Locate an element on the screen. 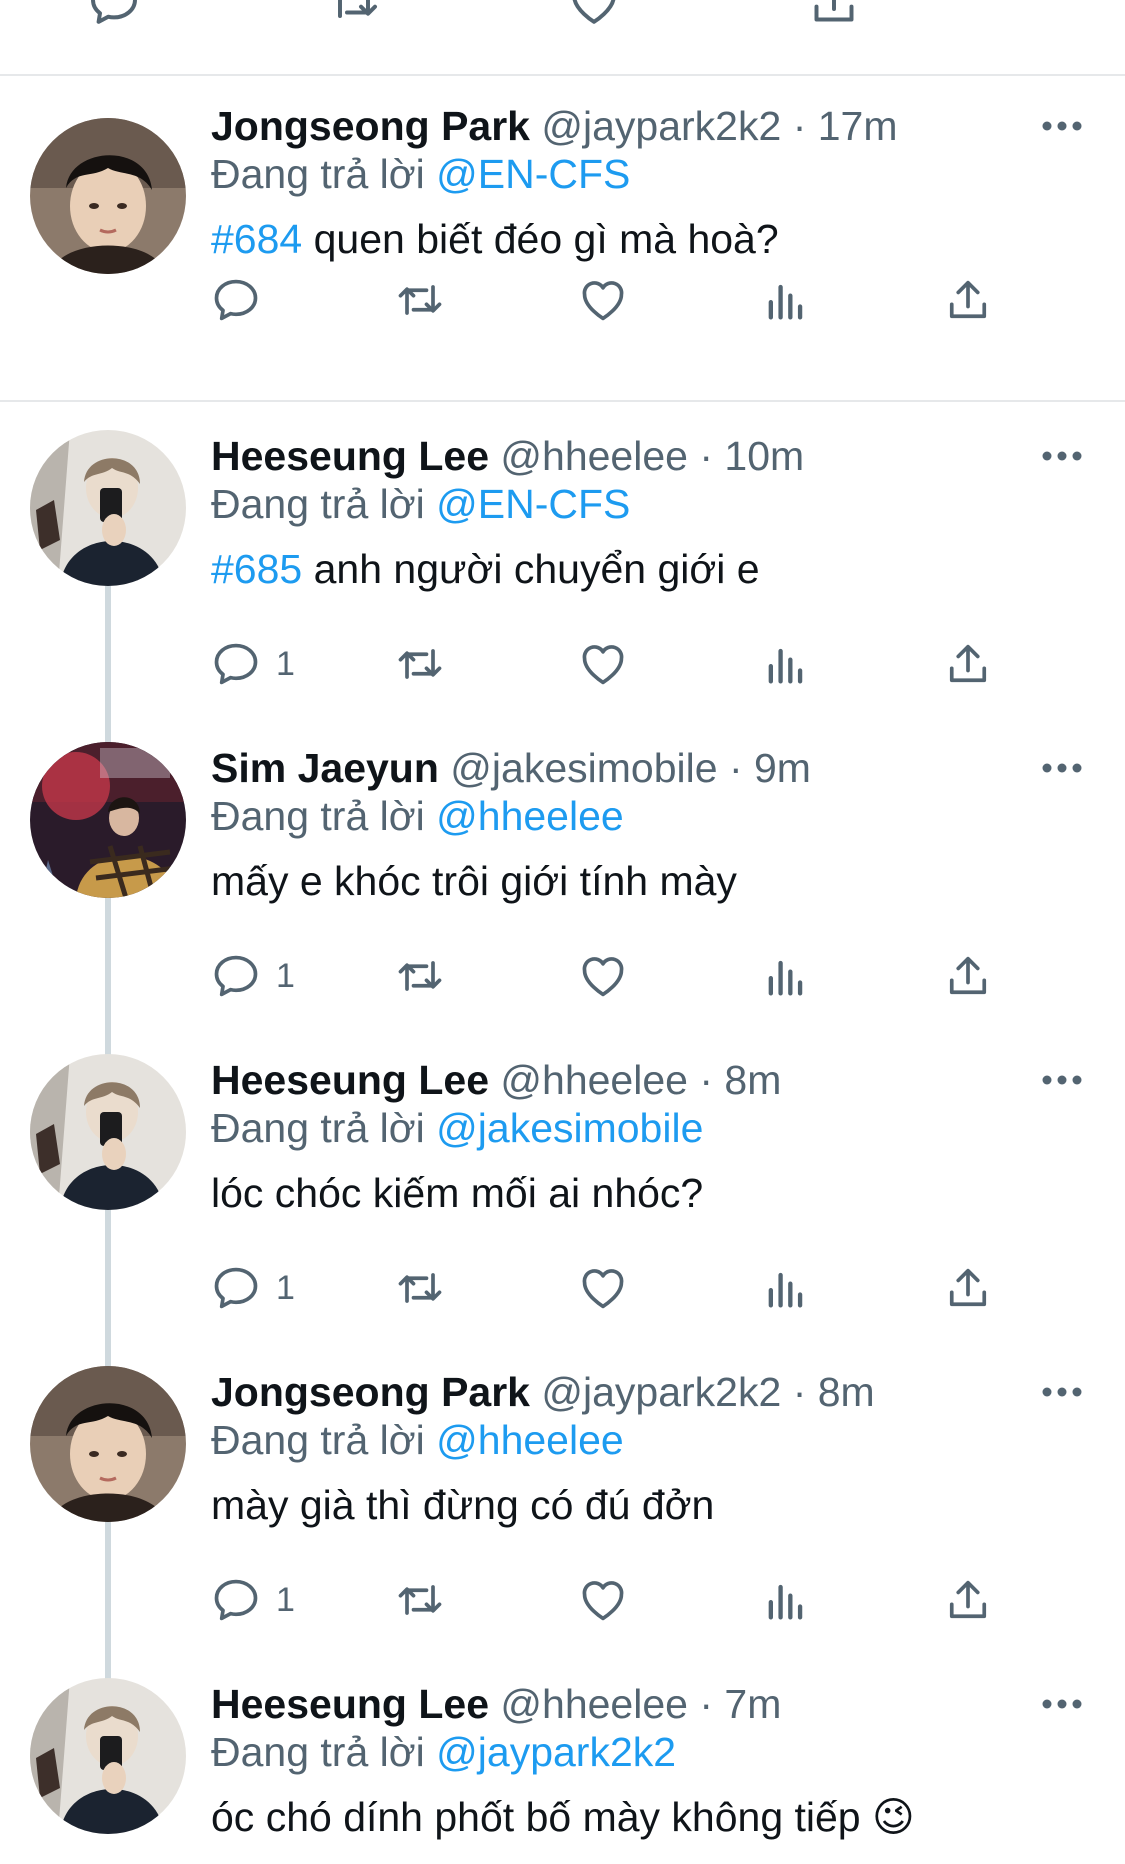  timestamp: · 17m is located at coordinates (845, 126).